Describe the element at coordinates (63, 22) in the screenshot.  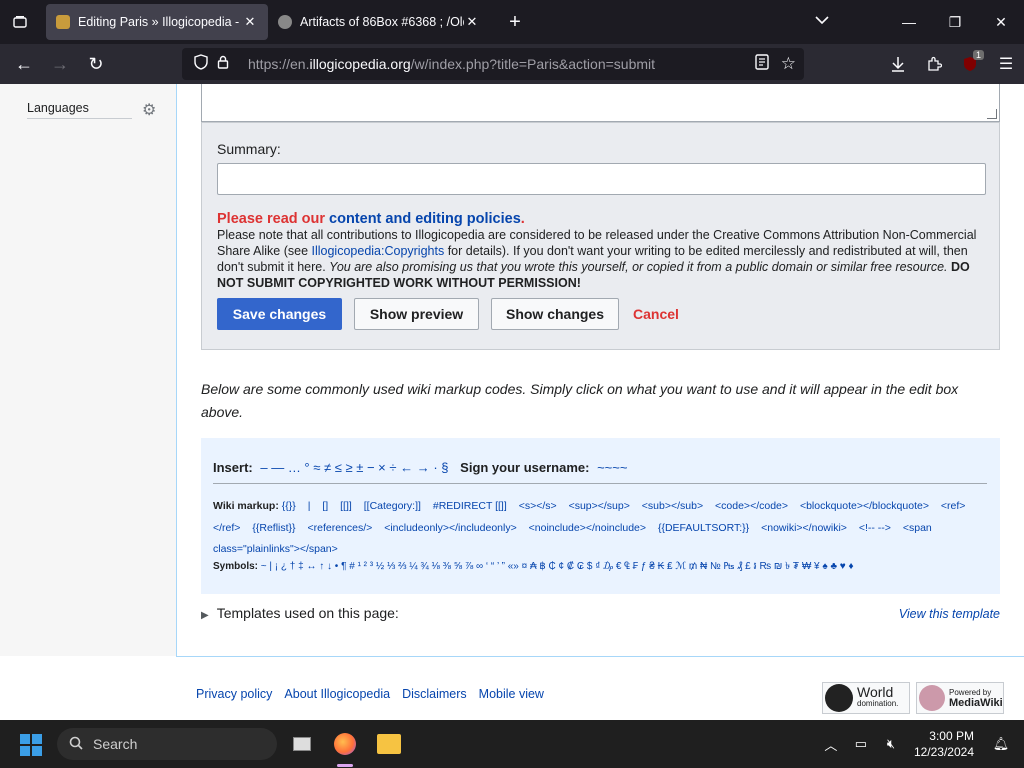
I see `illogicopedia-favicon-icon` at that location.